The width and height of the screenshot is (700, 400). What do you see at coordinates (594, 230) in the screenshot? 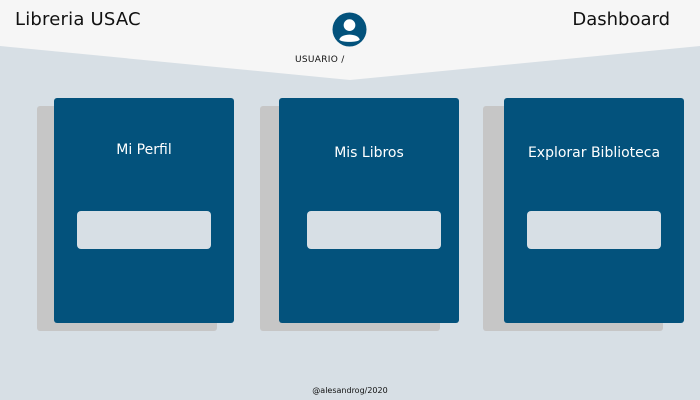
I see `explore-library-open-button` at bounding box center [594, 230].